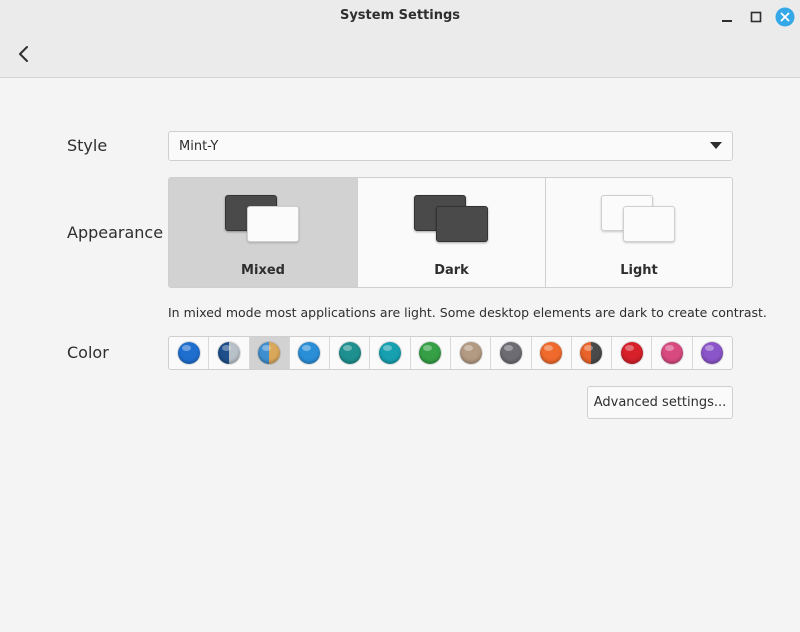  What do you see at coordinates (639, 270) in the screenshot?
I see `appearance-option-label: Light` at bounding box center [639, 270].